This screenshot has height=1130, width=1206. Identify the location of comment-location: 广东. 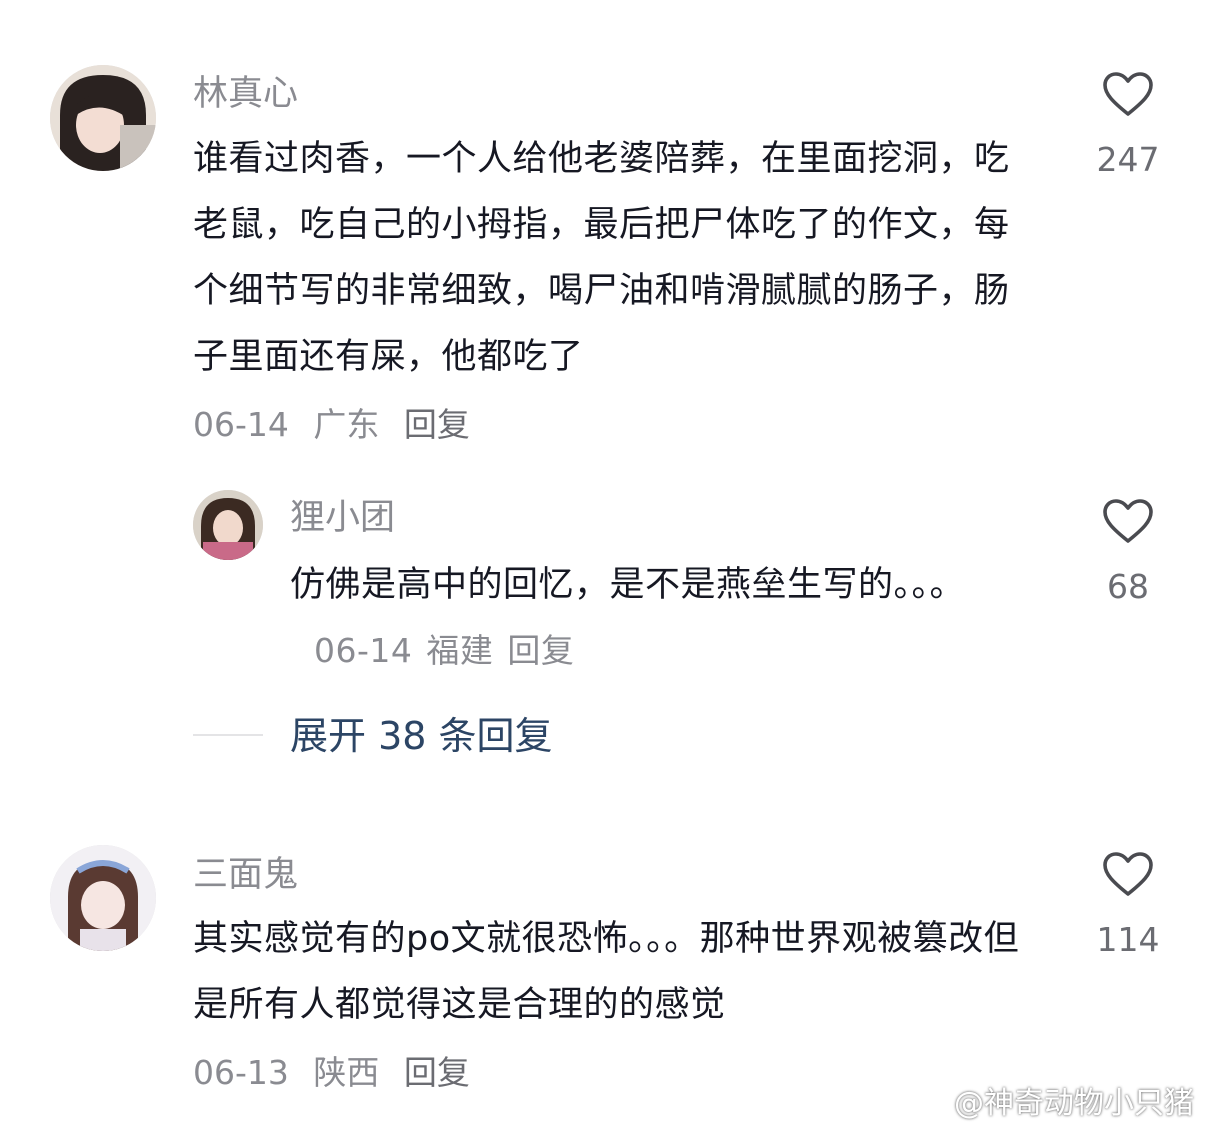
(346, 424).